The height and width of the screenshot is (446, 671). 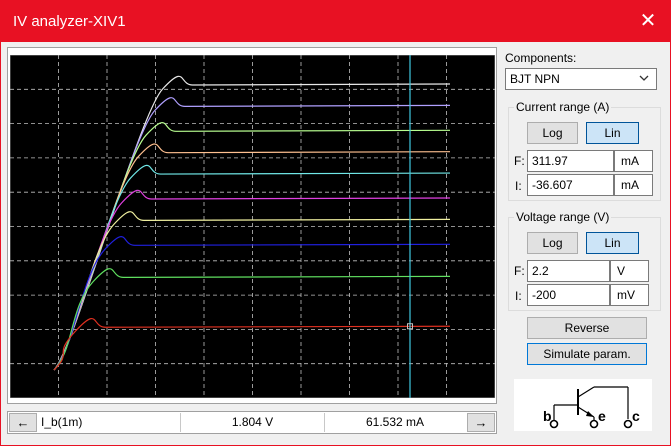 I want to click on title-bar: IV analyzer-XIV1 ✕, so click(x=335, y=21).